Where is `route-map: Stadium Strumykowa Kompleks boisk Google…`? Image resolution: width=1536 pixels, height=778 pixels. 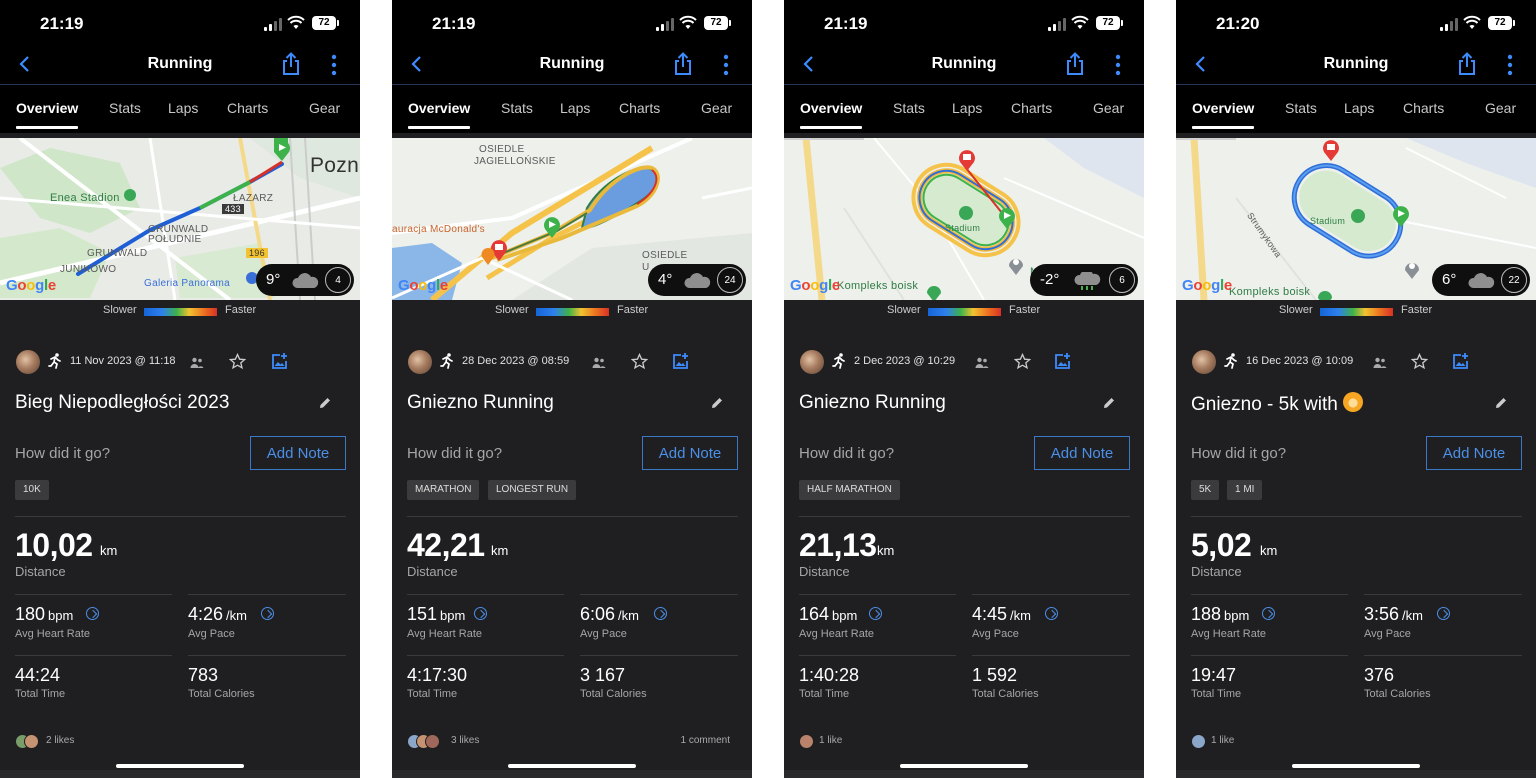 route-map: Stadium Strumykowa Kompleks boisk Google… is located at coordinates (1356, 219).